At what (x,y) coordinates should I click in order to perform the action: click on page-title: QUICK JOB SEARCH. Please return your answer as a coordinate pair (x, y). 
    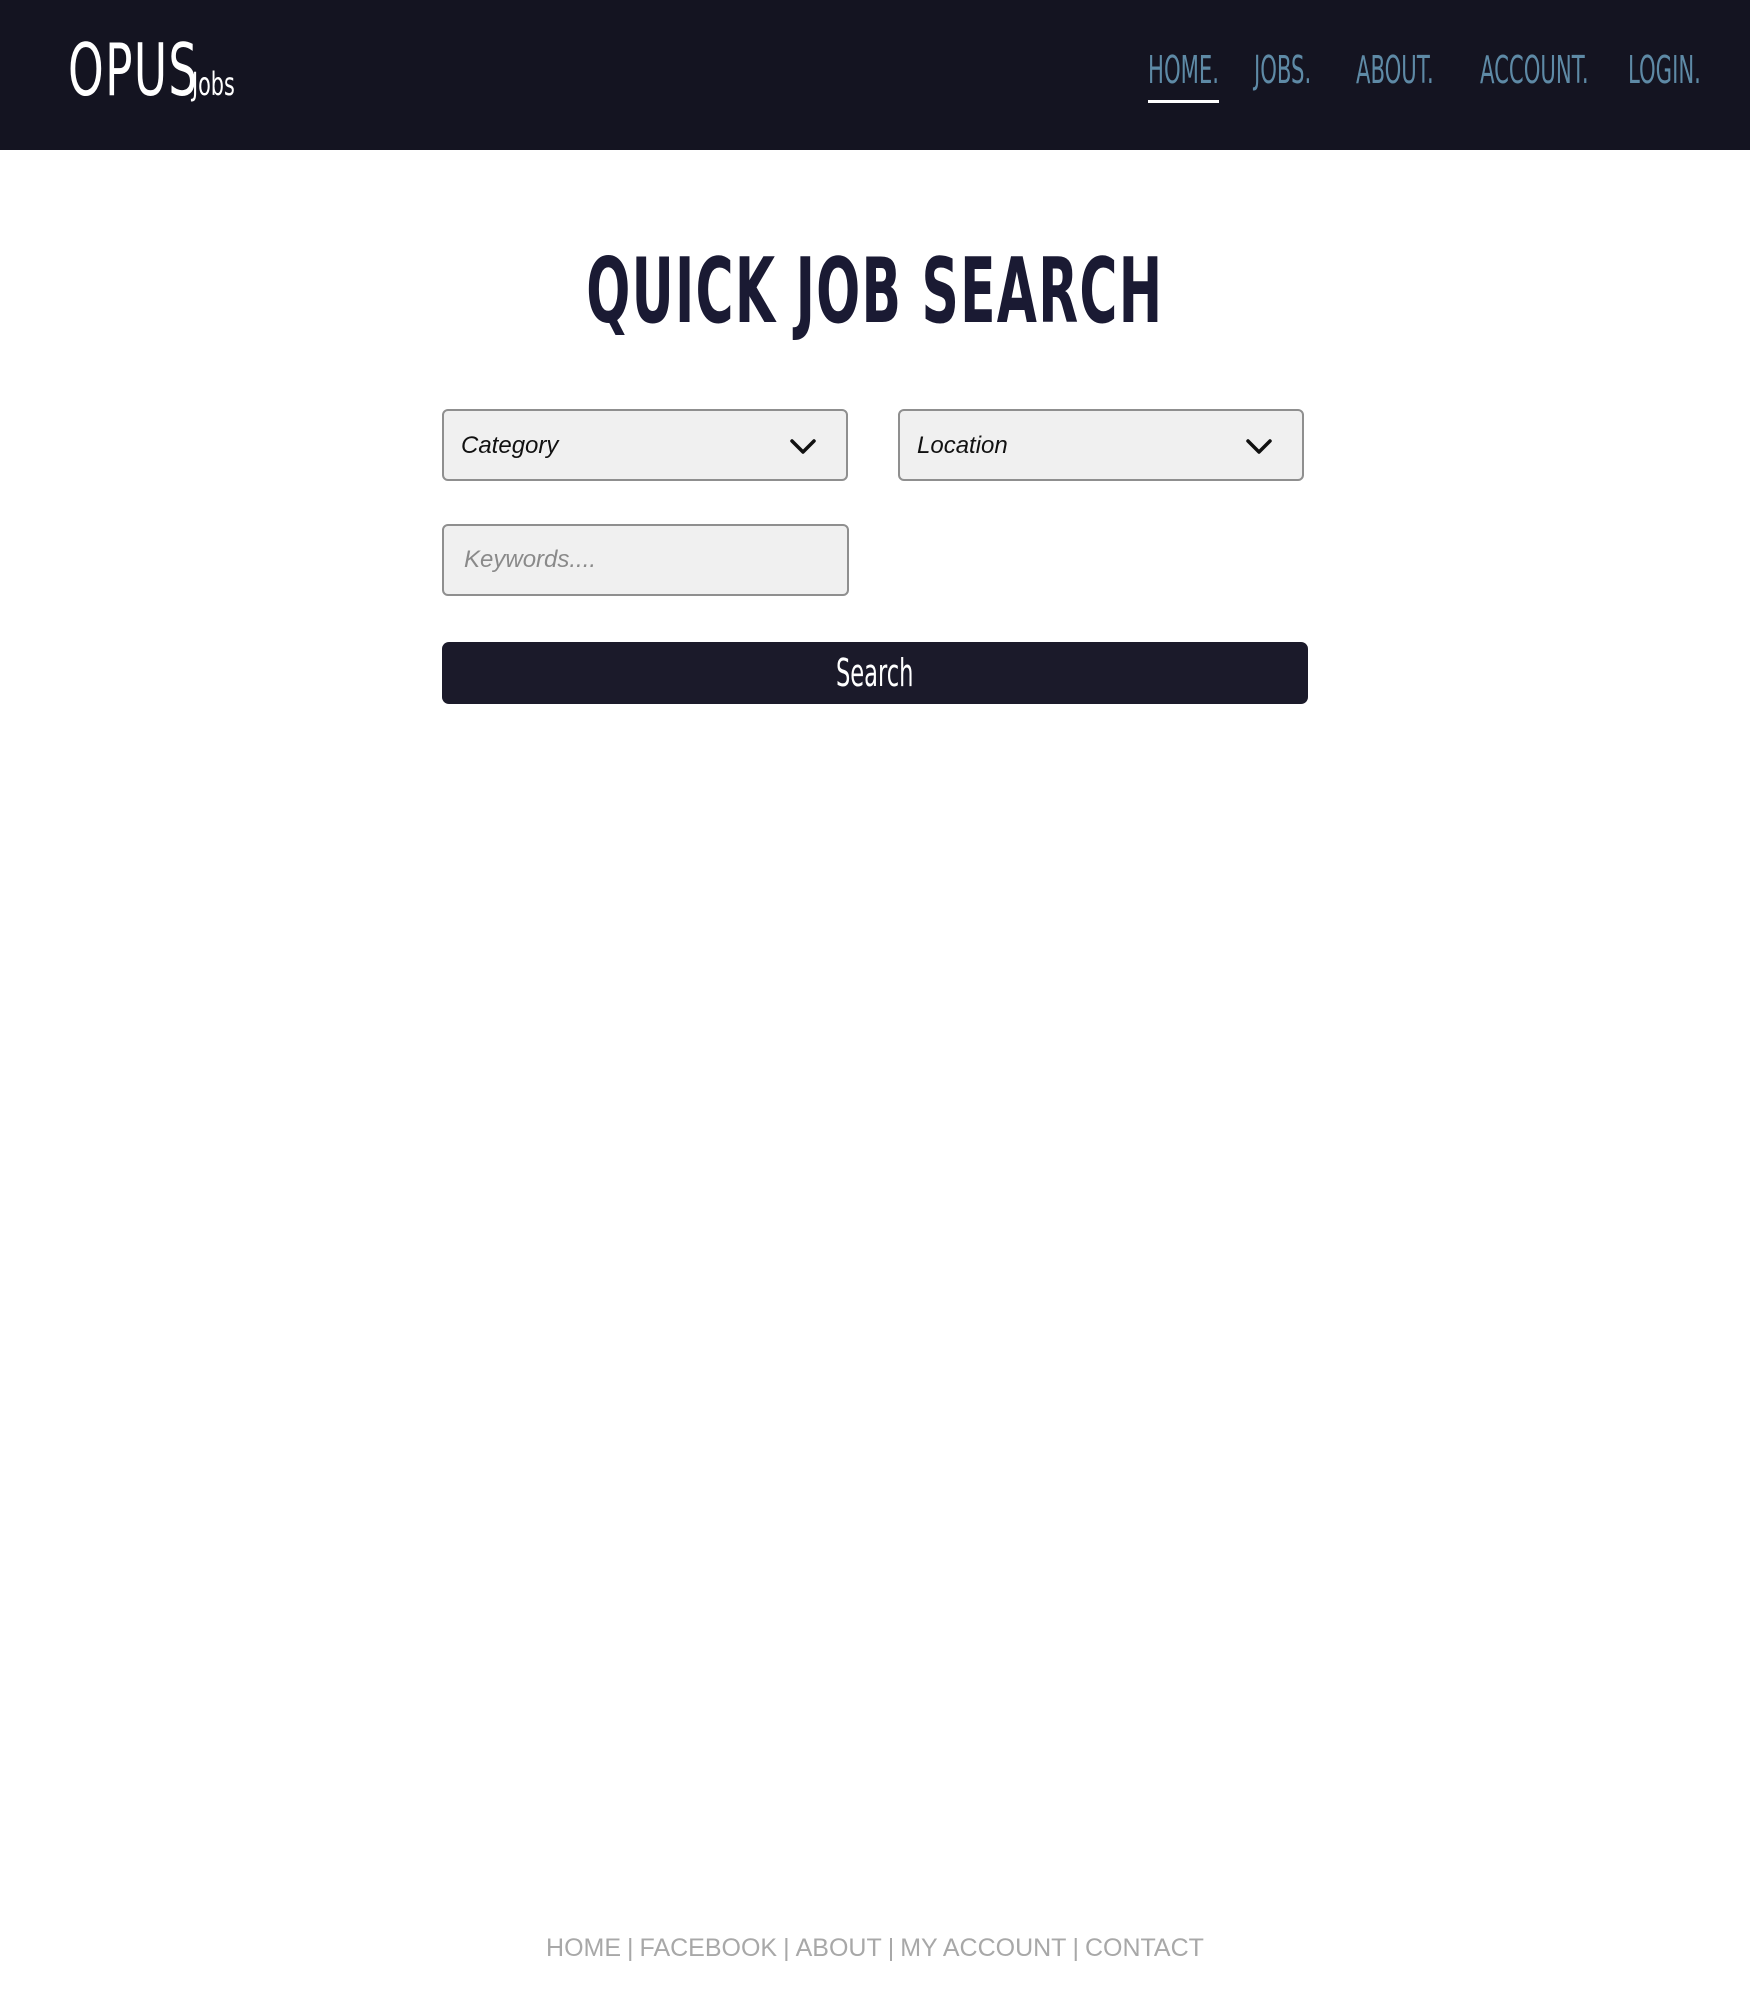
    Looking at the image, I should click on (875, 292).